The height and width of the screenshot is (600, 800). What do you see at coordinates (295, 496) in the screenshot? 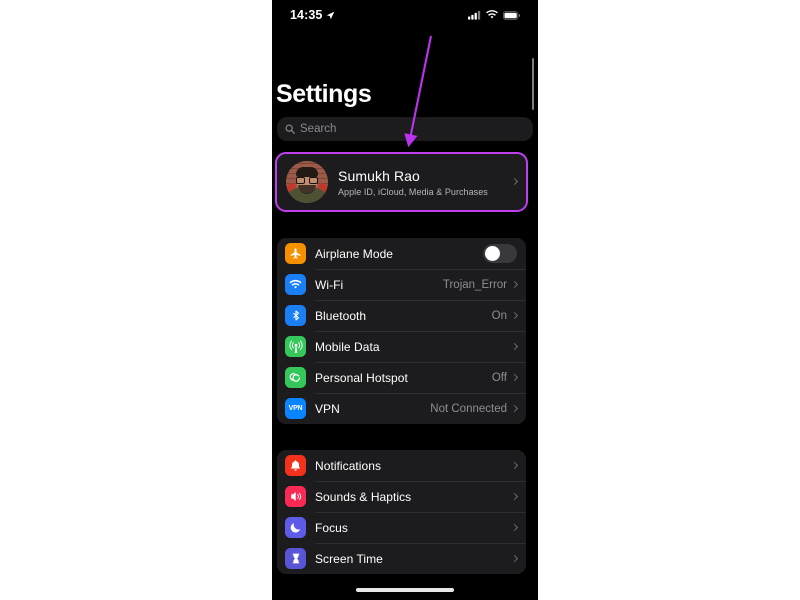
I see `speaker-icon` at bounding box center [295, 496].